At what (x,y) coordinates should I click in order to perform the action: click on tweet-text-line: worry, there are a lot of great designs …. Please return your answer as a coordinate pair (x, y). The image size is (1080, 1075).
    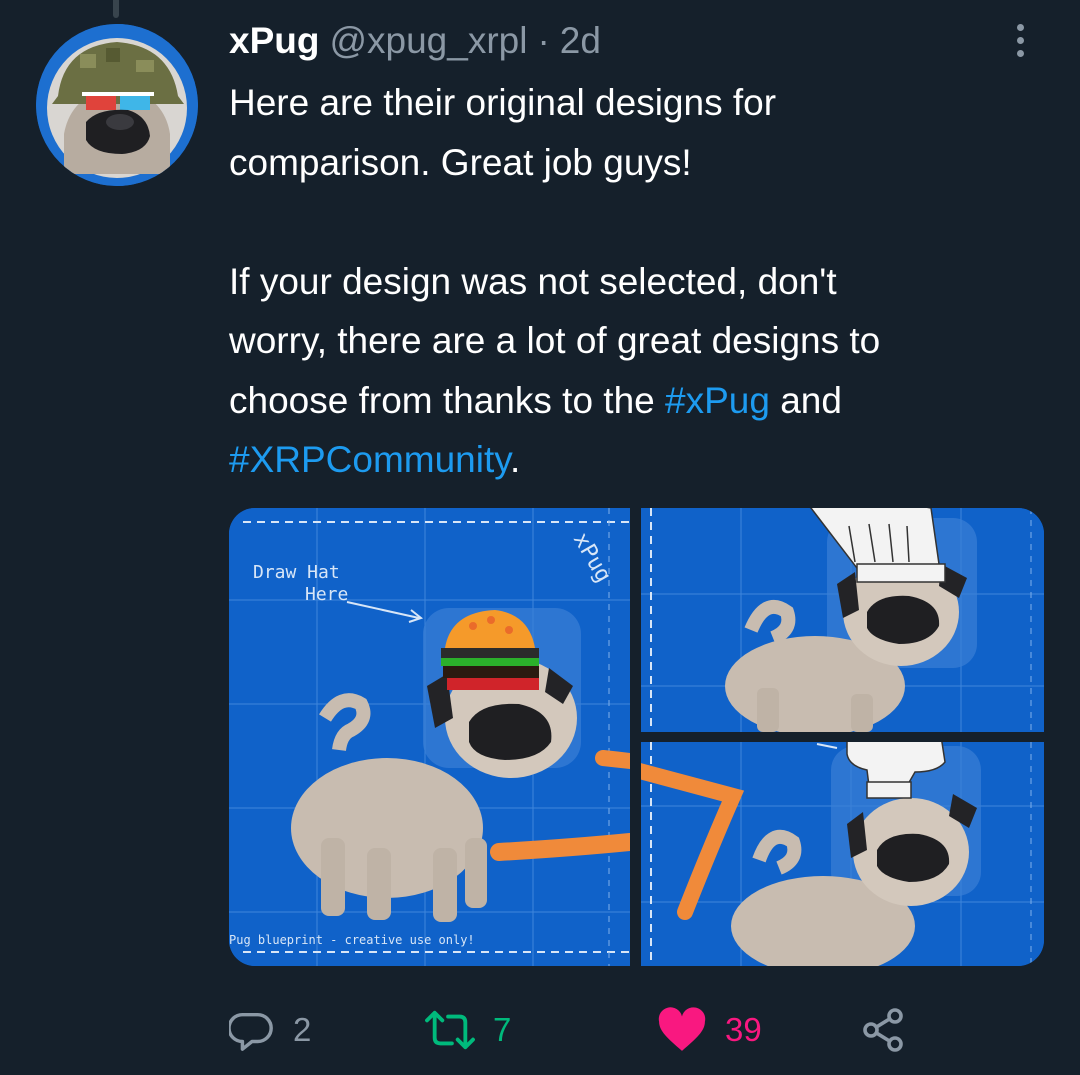
    Looking at the image, I should click on (555, 340).